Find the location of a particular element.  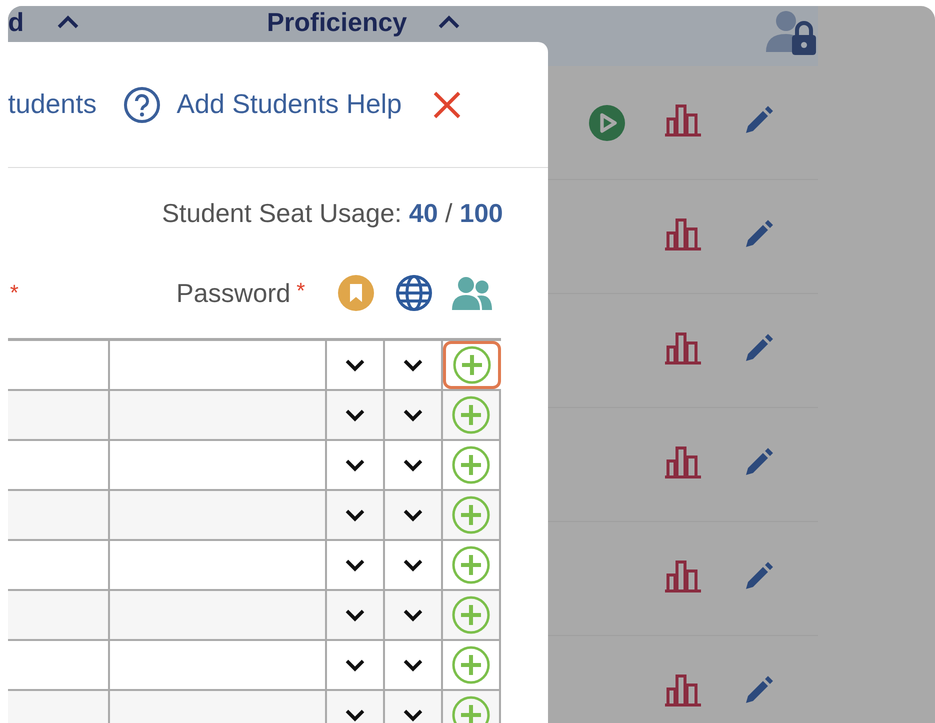

play-icon is located at coordinates (607, 122).